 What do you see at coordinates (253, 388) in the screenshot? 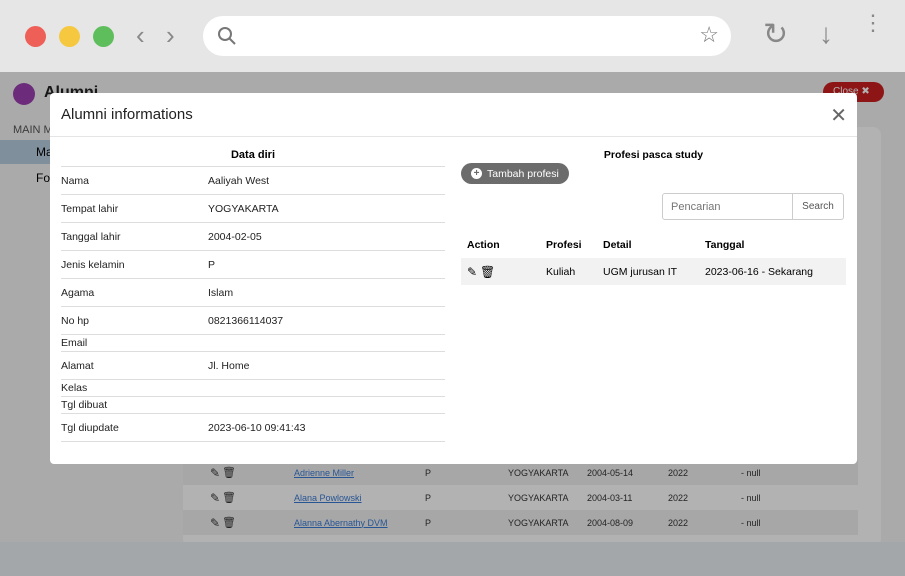
I see `field-row: Kelas` at bounding box center [253, 388].